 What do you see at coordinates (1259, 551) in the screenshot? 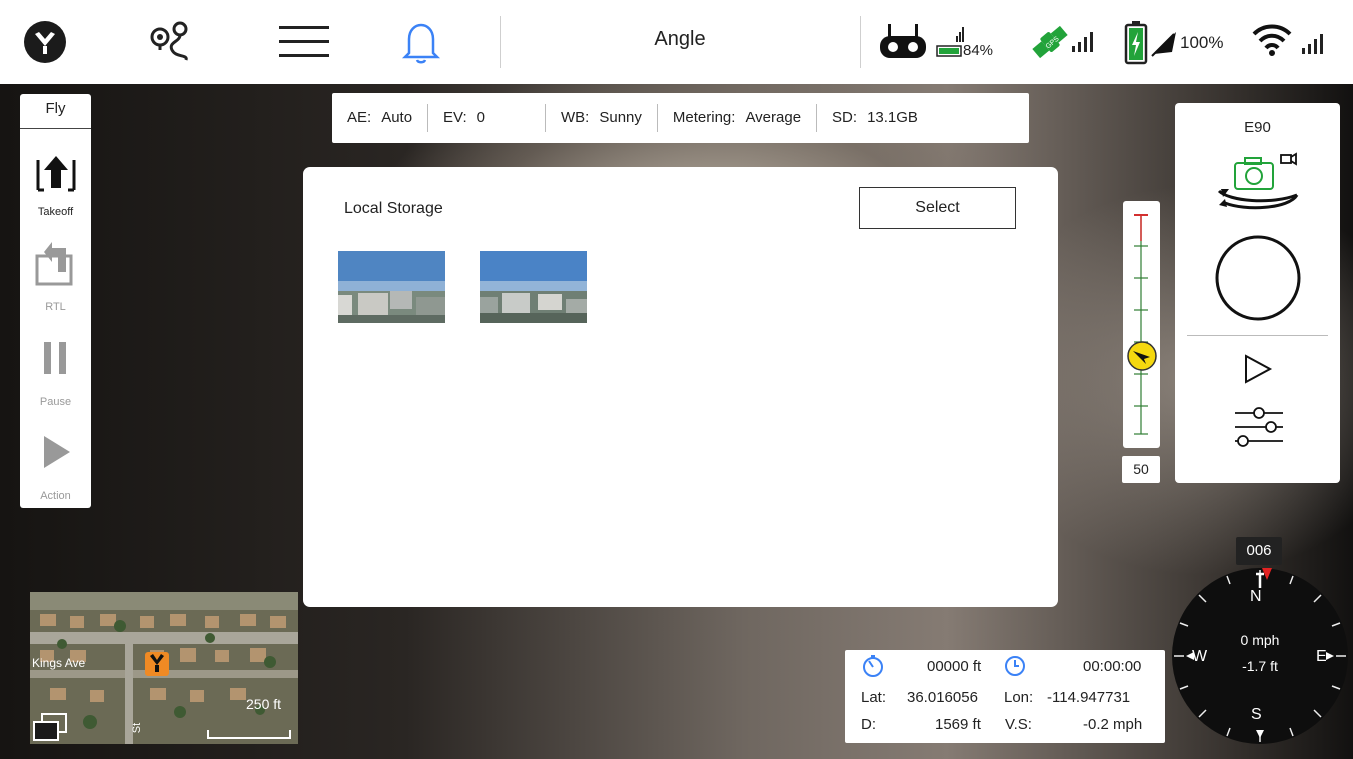
I see `heading-readout: 006` at bounding box center [1259, 551].